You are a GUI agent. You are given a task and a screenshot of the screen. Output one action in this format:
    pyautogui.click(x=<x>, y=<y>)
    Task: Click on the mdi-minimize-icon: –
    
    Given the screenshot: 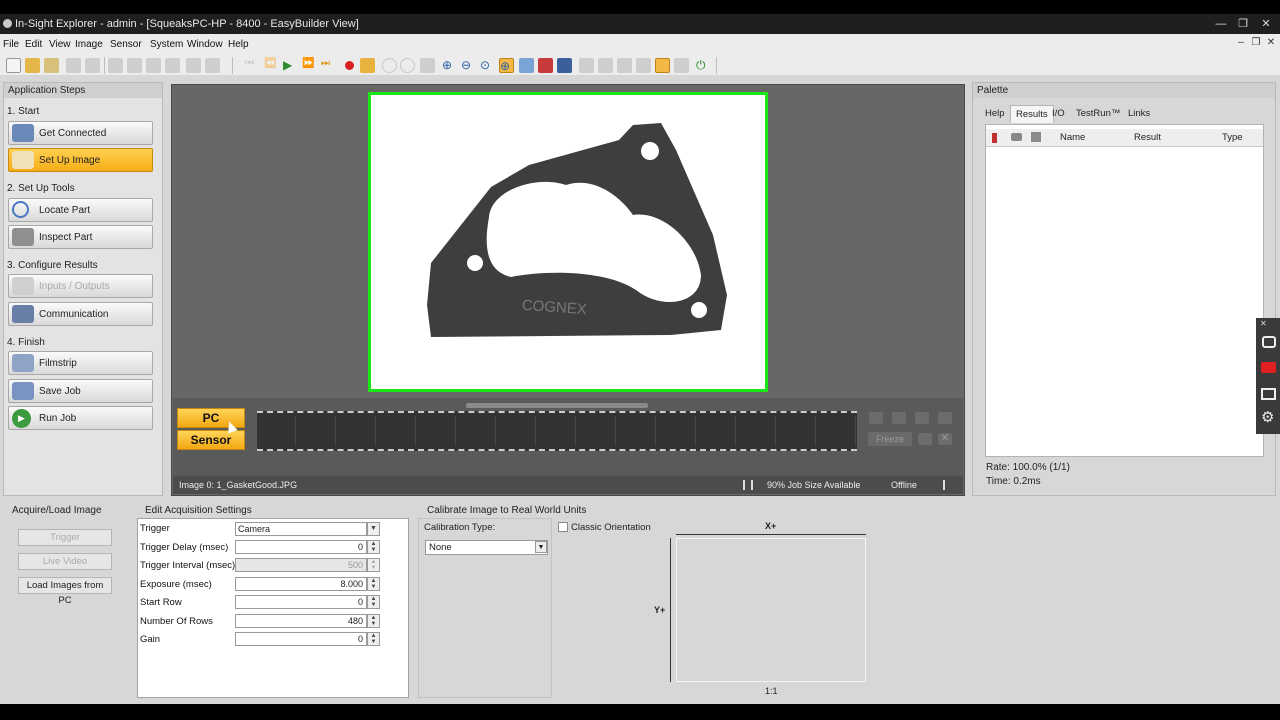 What is the action you would take?
    pyautogui.click(x=1241, y=44)
    